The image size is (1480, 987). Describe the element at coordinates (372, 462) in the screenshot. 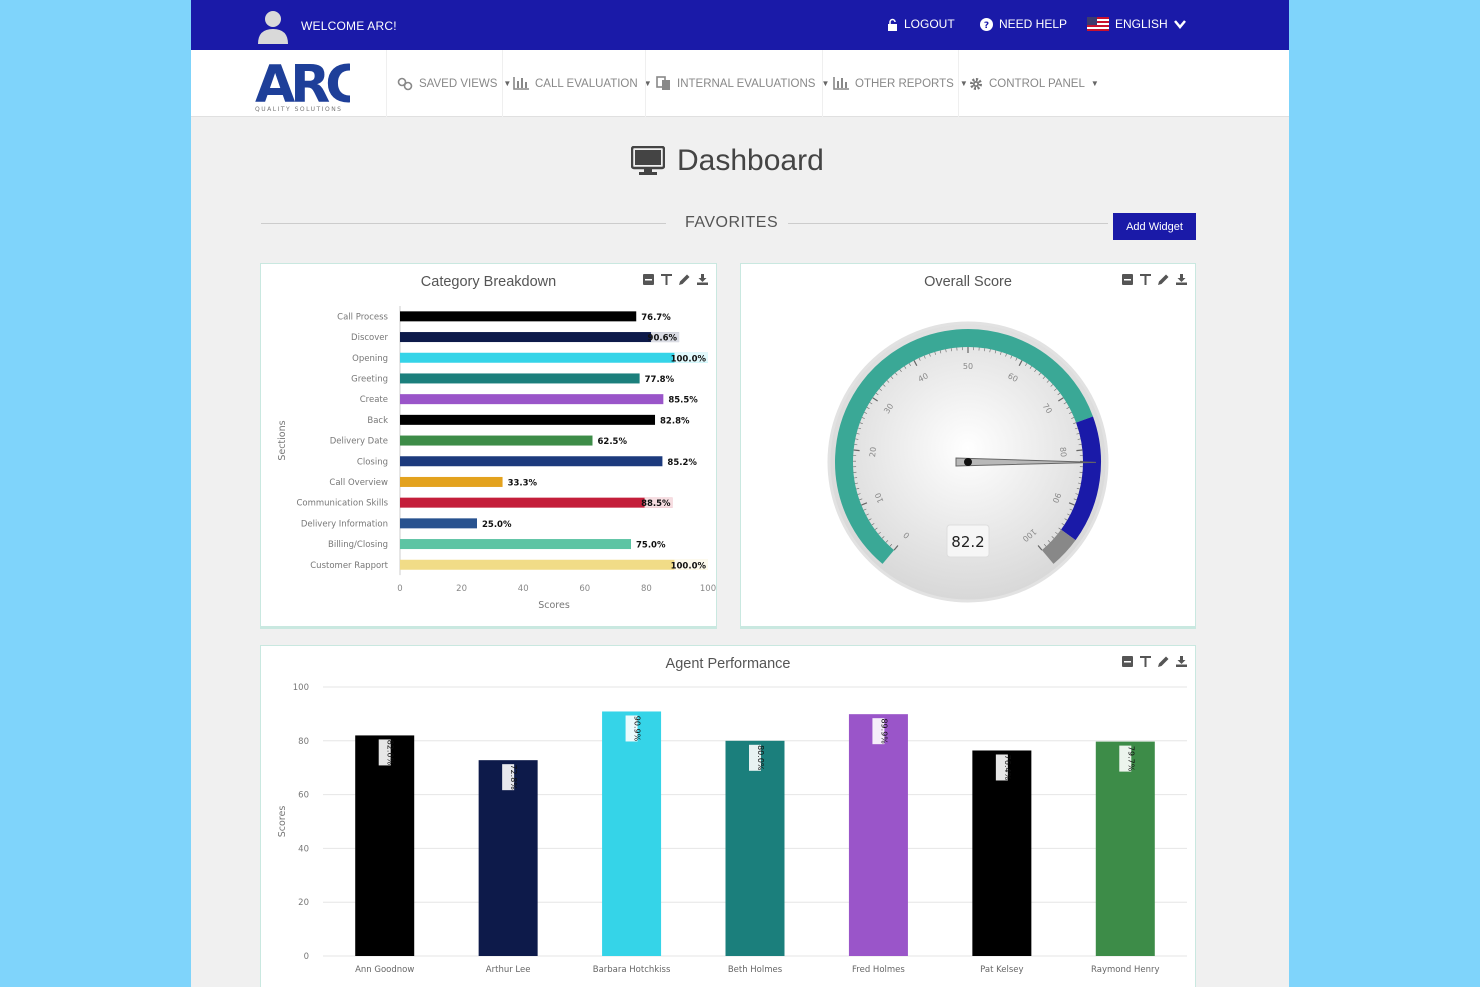

I see `category-label: Closing` at that location.